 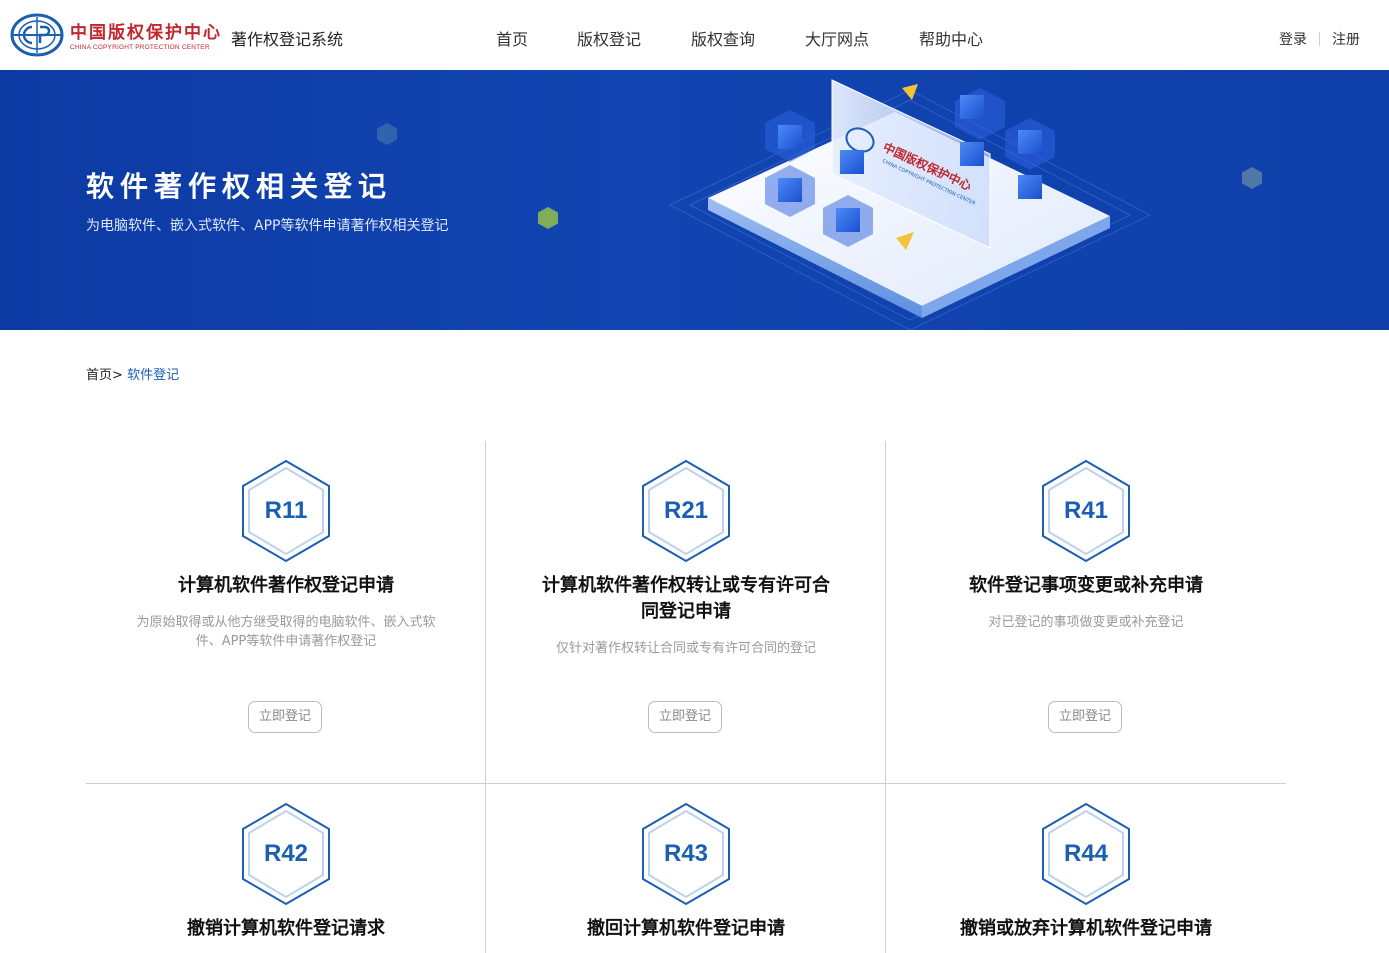 I want to click on card-description: 为原始取得或从他方继受取得的电脑软件、嵌入式软件、APP等软件申请著作权登记, so click(x=286, y=632).